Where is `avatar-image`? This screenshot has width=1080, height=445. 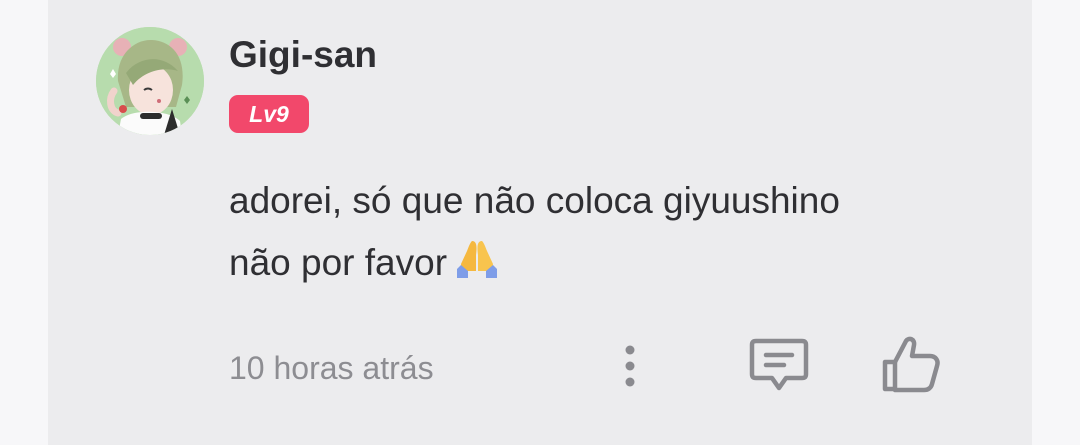
avatar-image is located at coordinates (150, 81).